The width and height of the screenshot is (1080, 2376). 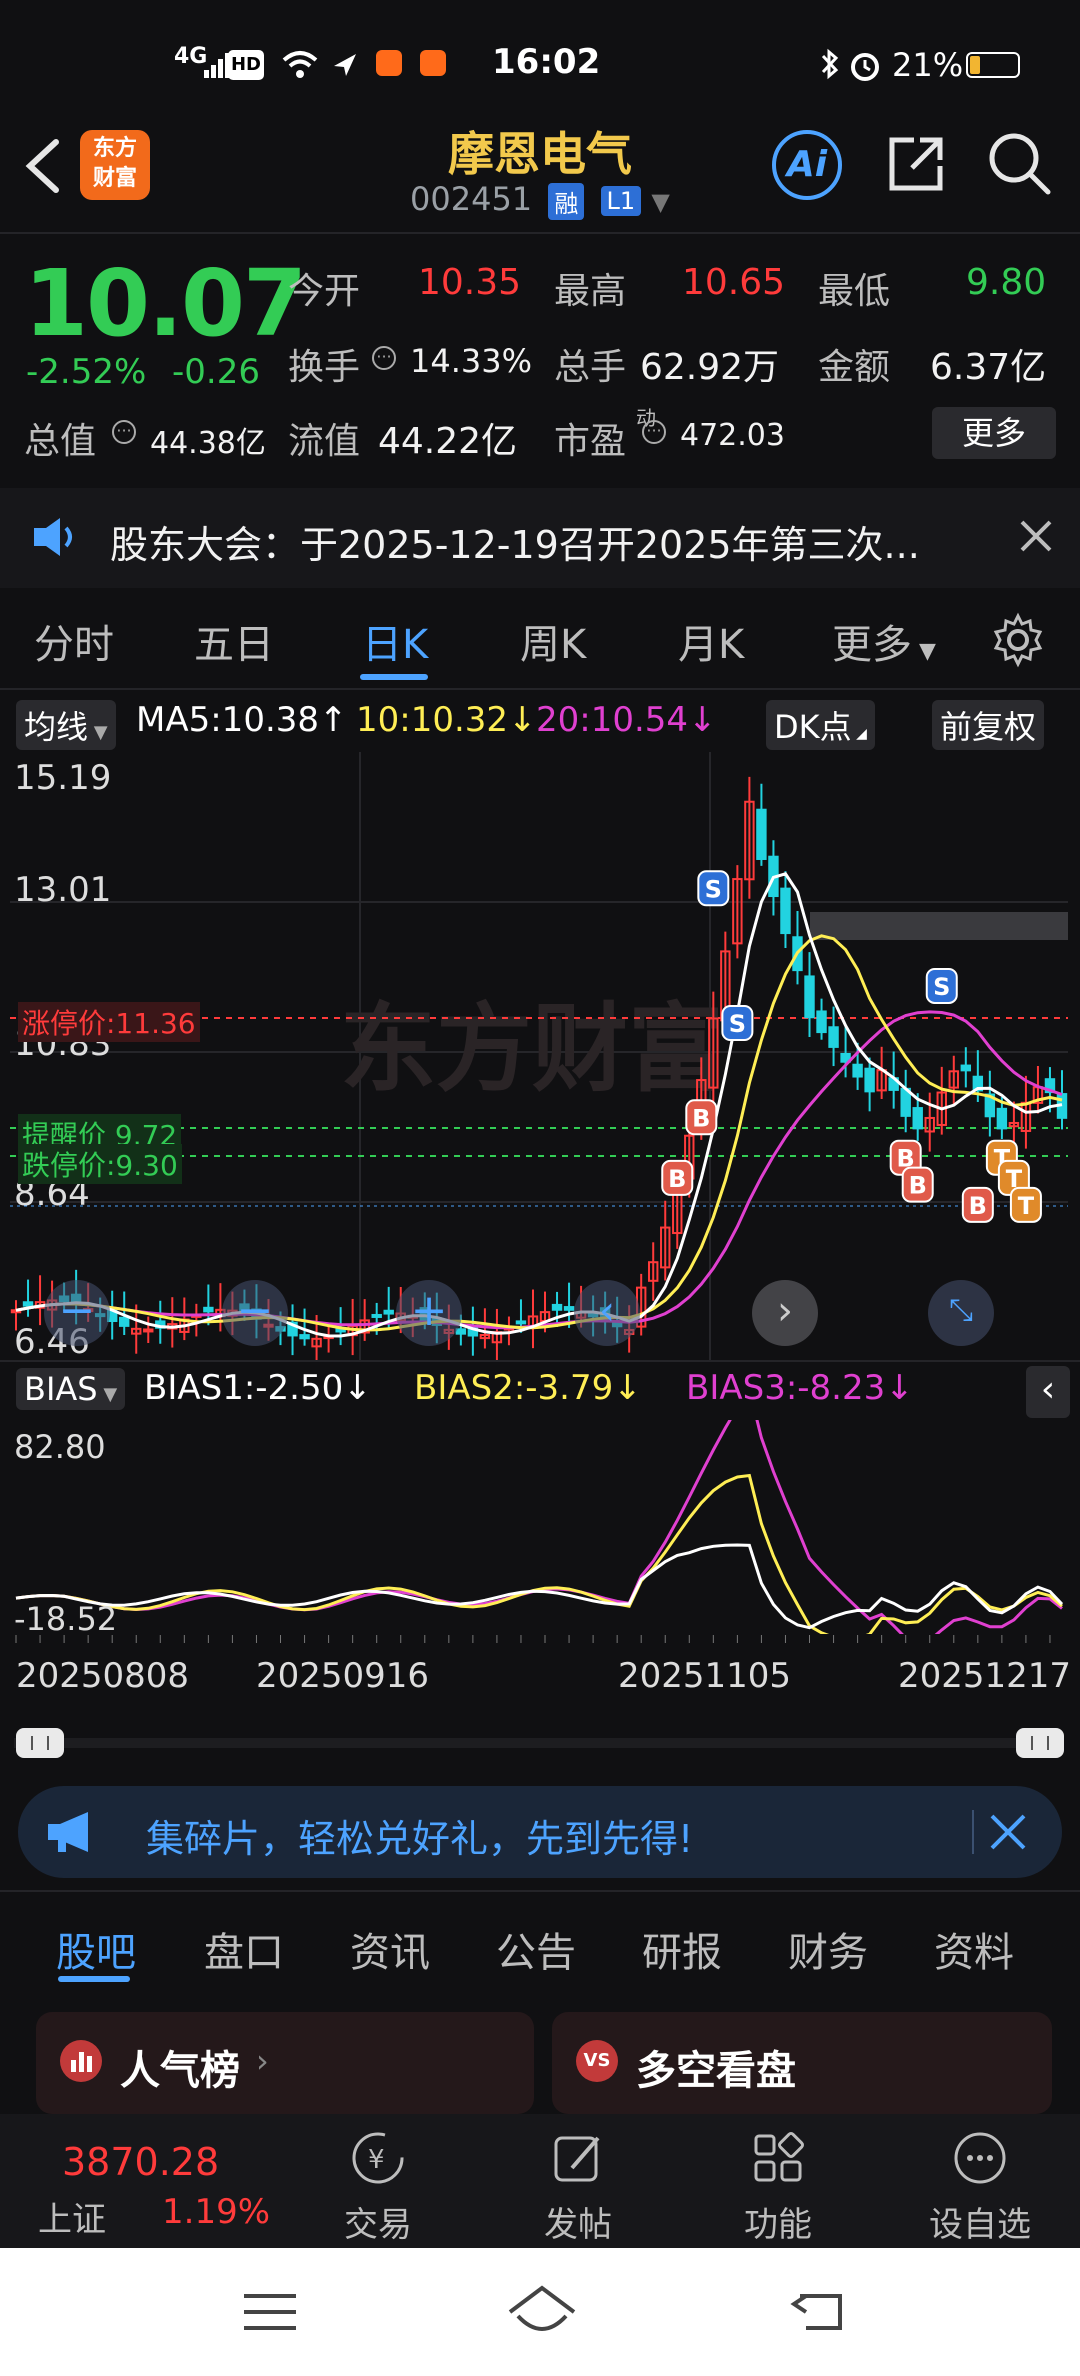 I want to click on tab-financials: 财务, so click(x=828, y=1949).